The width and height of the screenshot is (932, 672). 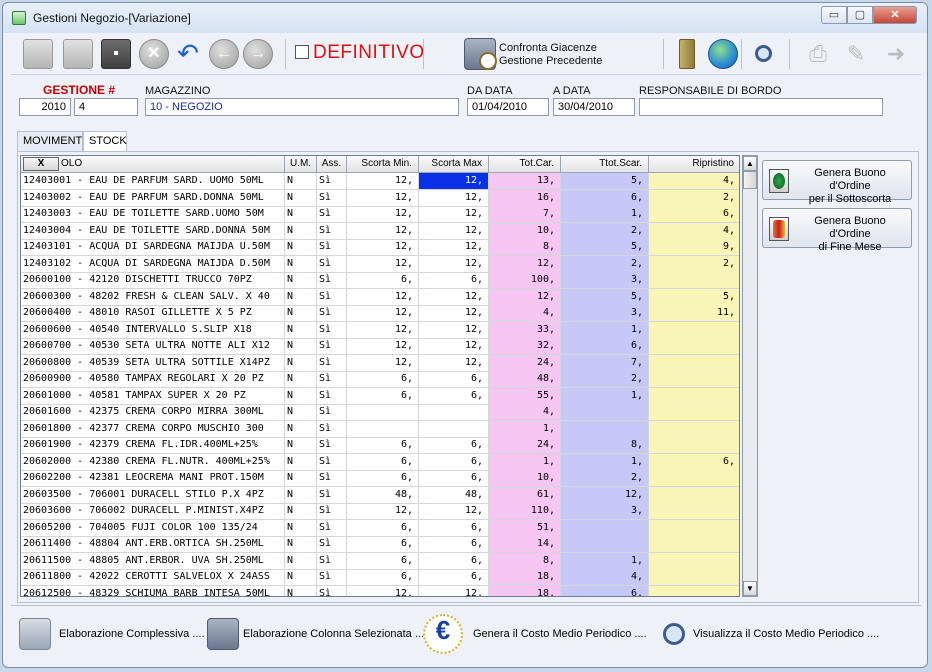 What do you see at coordinates (153, 197) in the screenshot?
I see `cell-articolo: 12403002 - EAU DE PARFUM SARD.DONNA 50ML` at bounding box center [153, 197].